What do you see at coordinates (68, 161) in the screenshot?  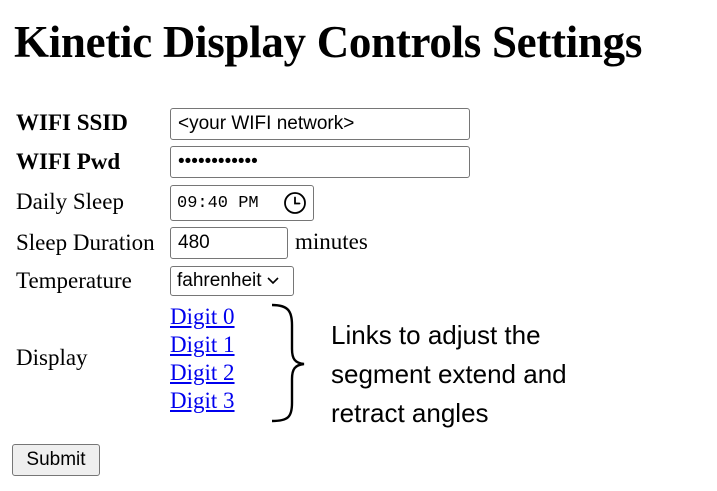 I see `wifi-password-label: WIFI Pwd` at bounding box center [68, 161].